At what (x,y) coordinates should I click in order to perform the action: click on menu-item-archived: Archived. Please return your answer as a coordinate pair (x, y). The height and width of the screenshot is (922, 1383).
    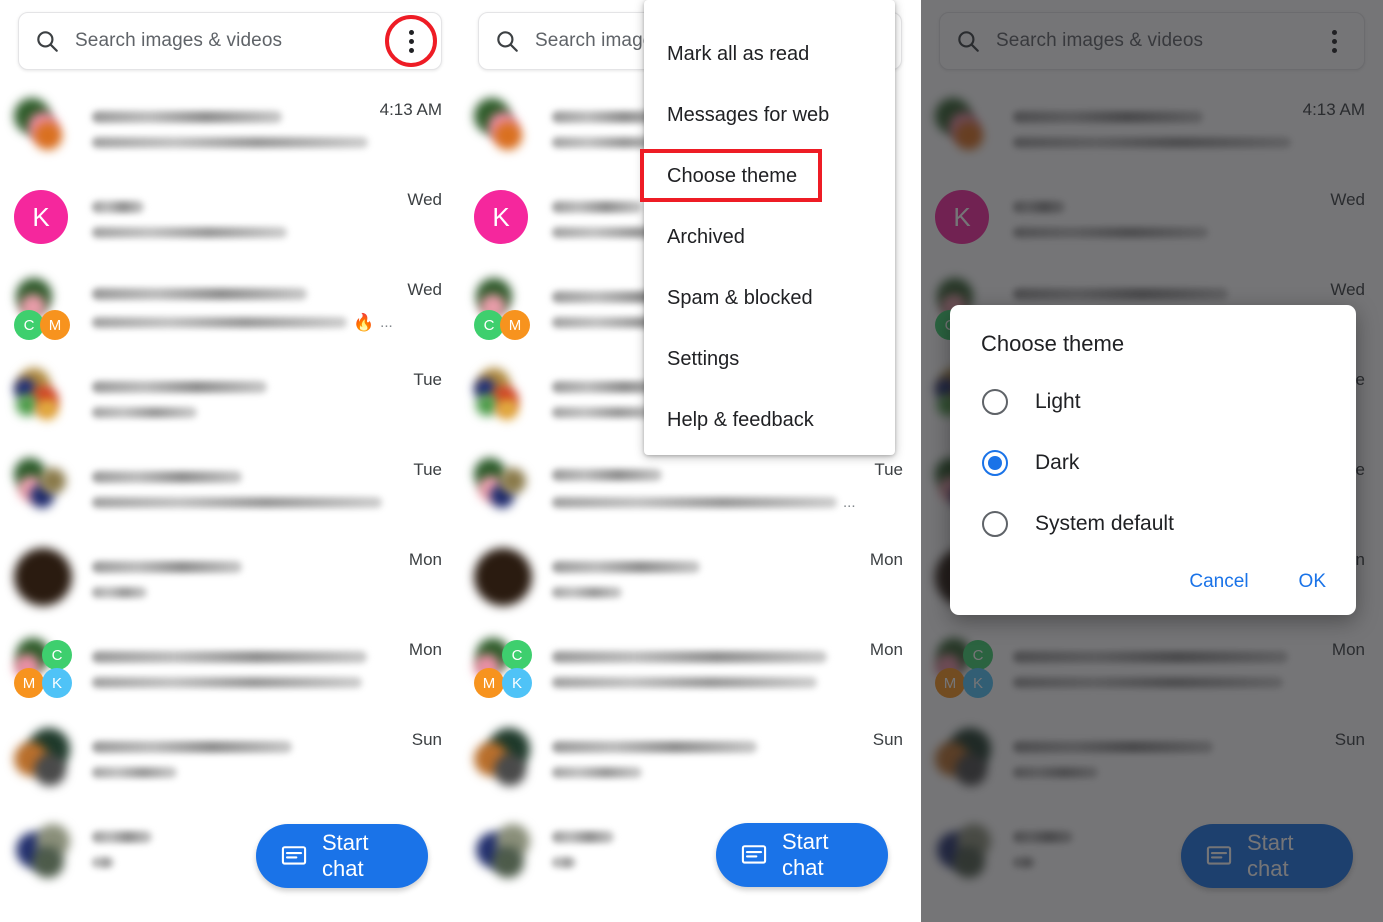
    Looking at the image, I should click on (769, 237).